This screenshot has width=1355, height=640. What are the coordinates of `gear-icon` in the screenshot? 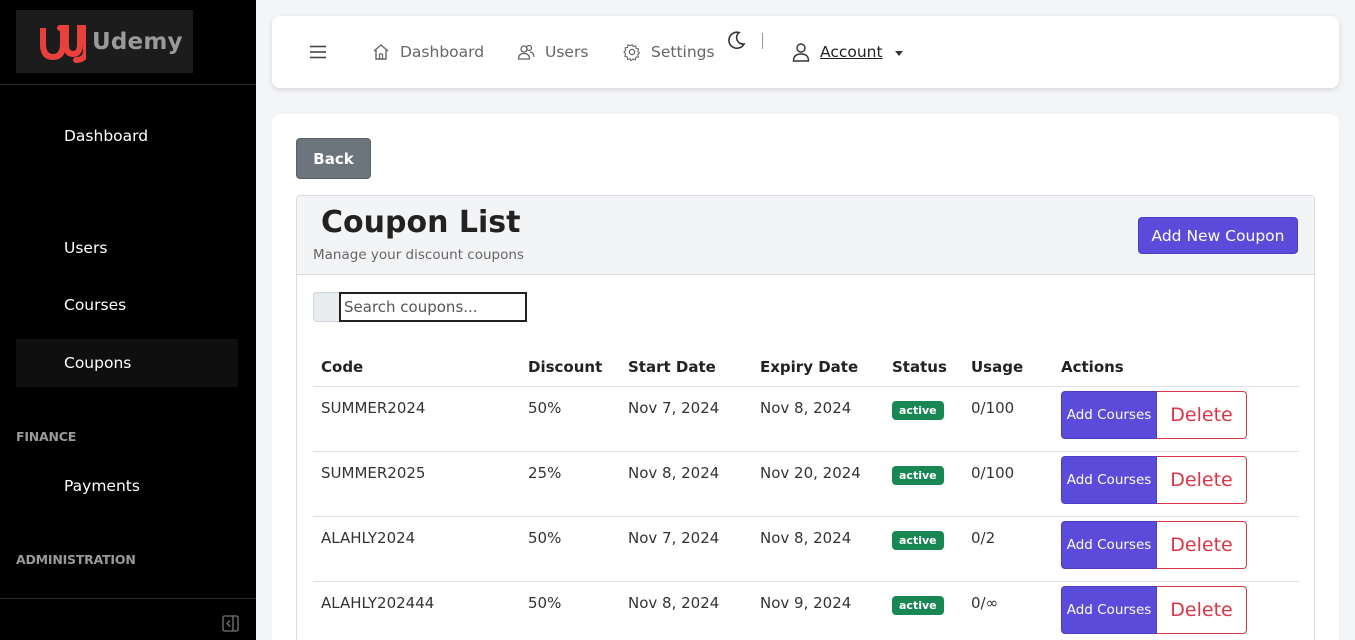 It's located at (632, 52).